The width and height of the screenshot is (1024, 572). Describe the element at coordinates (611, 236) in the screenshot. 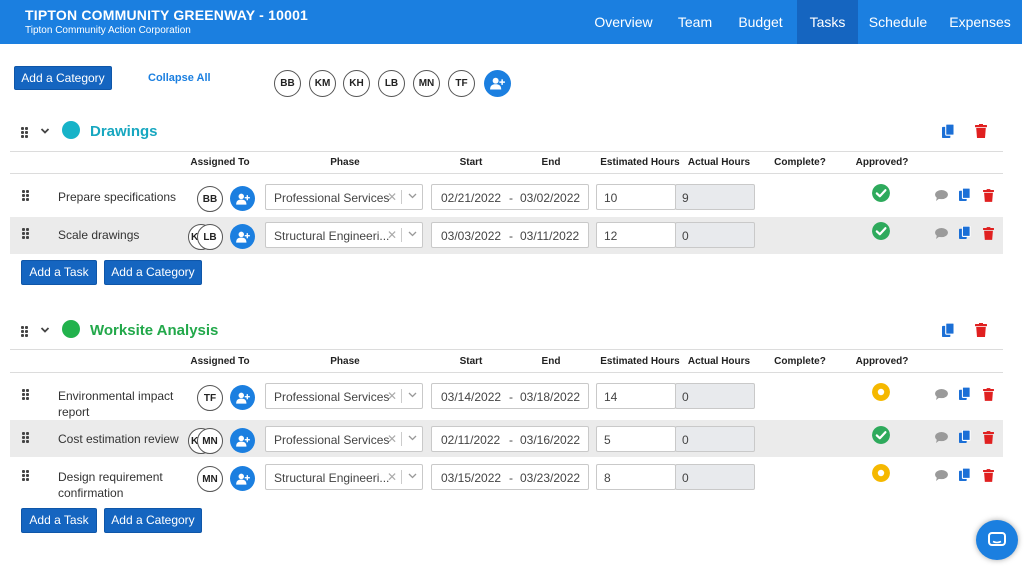

I see `estimated-hours-value: 12` at that location.